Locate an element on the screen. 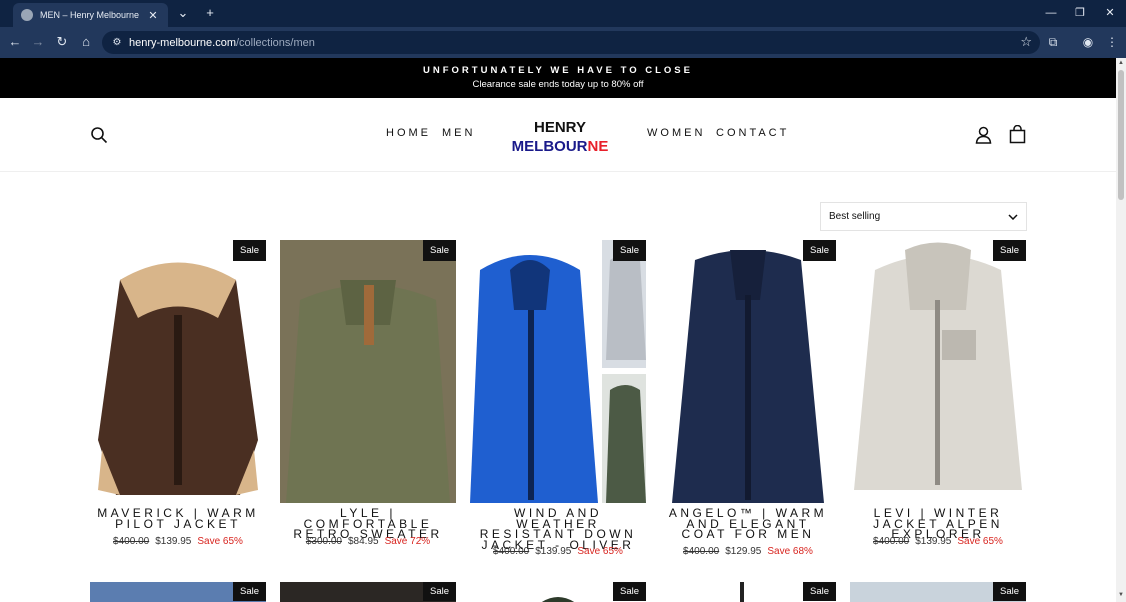 The height and width of the screenshot is (602, 1126). announcement-title: UNFORTUNATELY WE HAVE TO CLOSE is located at coordinates (558, 70).